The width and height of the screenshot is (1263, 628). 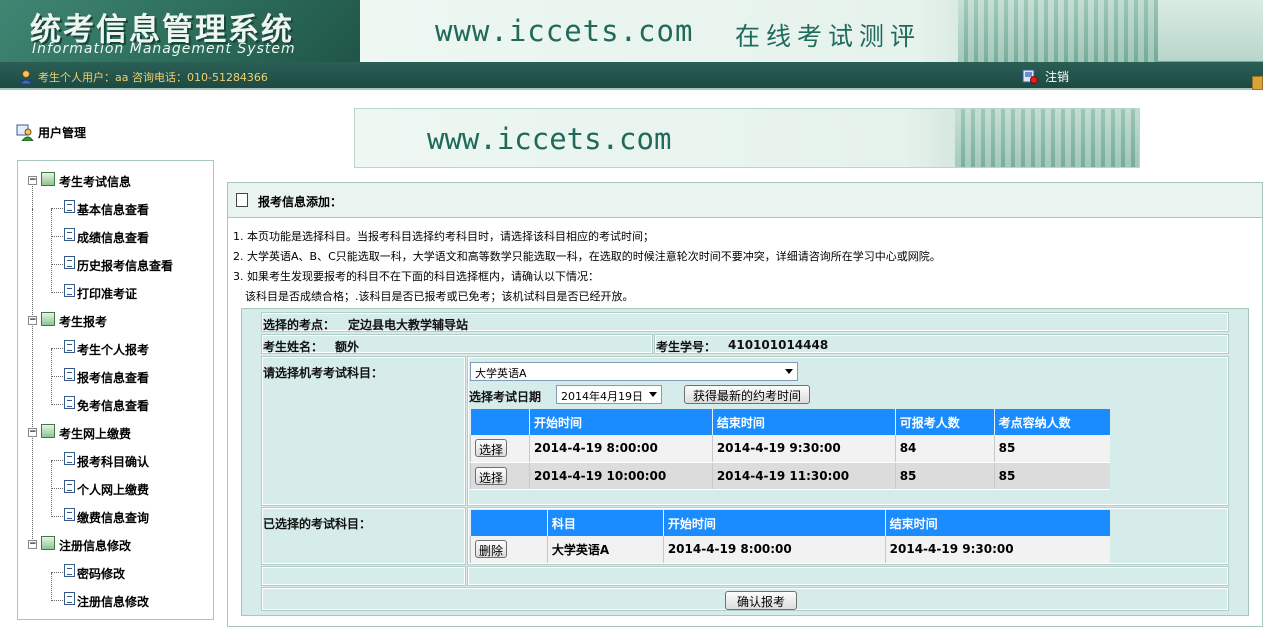 I want to click on end-time-cell: 2014-4-19 9:30:00, so click(x=997, y=550).